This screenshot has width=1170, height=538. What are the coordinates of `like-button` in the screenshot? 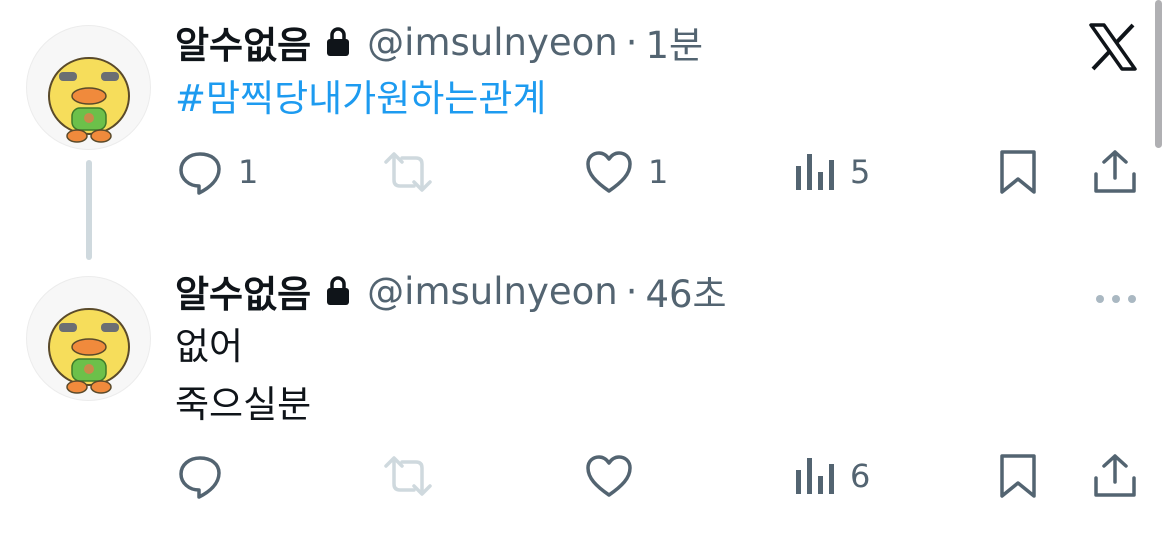 It's located at (616, 476).